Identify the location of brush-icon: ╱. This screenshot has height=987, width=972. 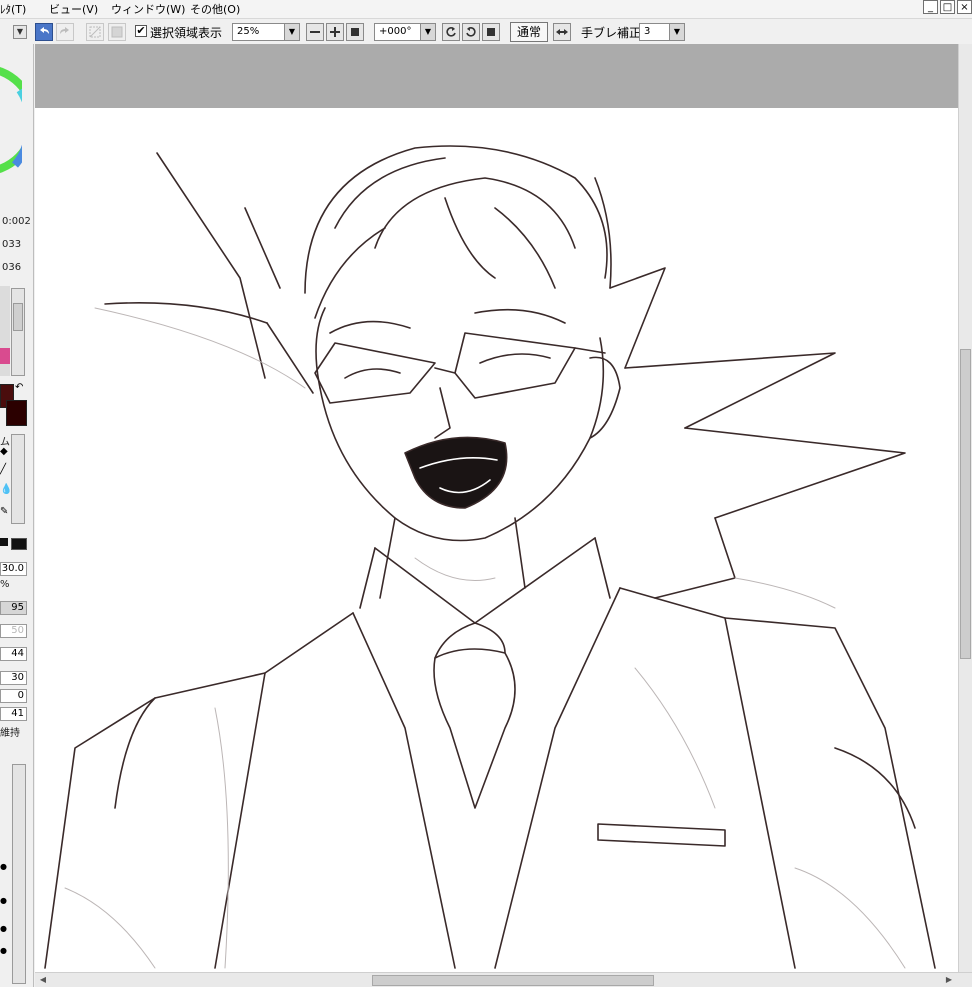
(3, 469).